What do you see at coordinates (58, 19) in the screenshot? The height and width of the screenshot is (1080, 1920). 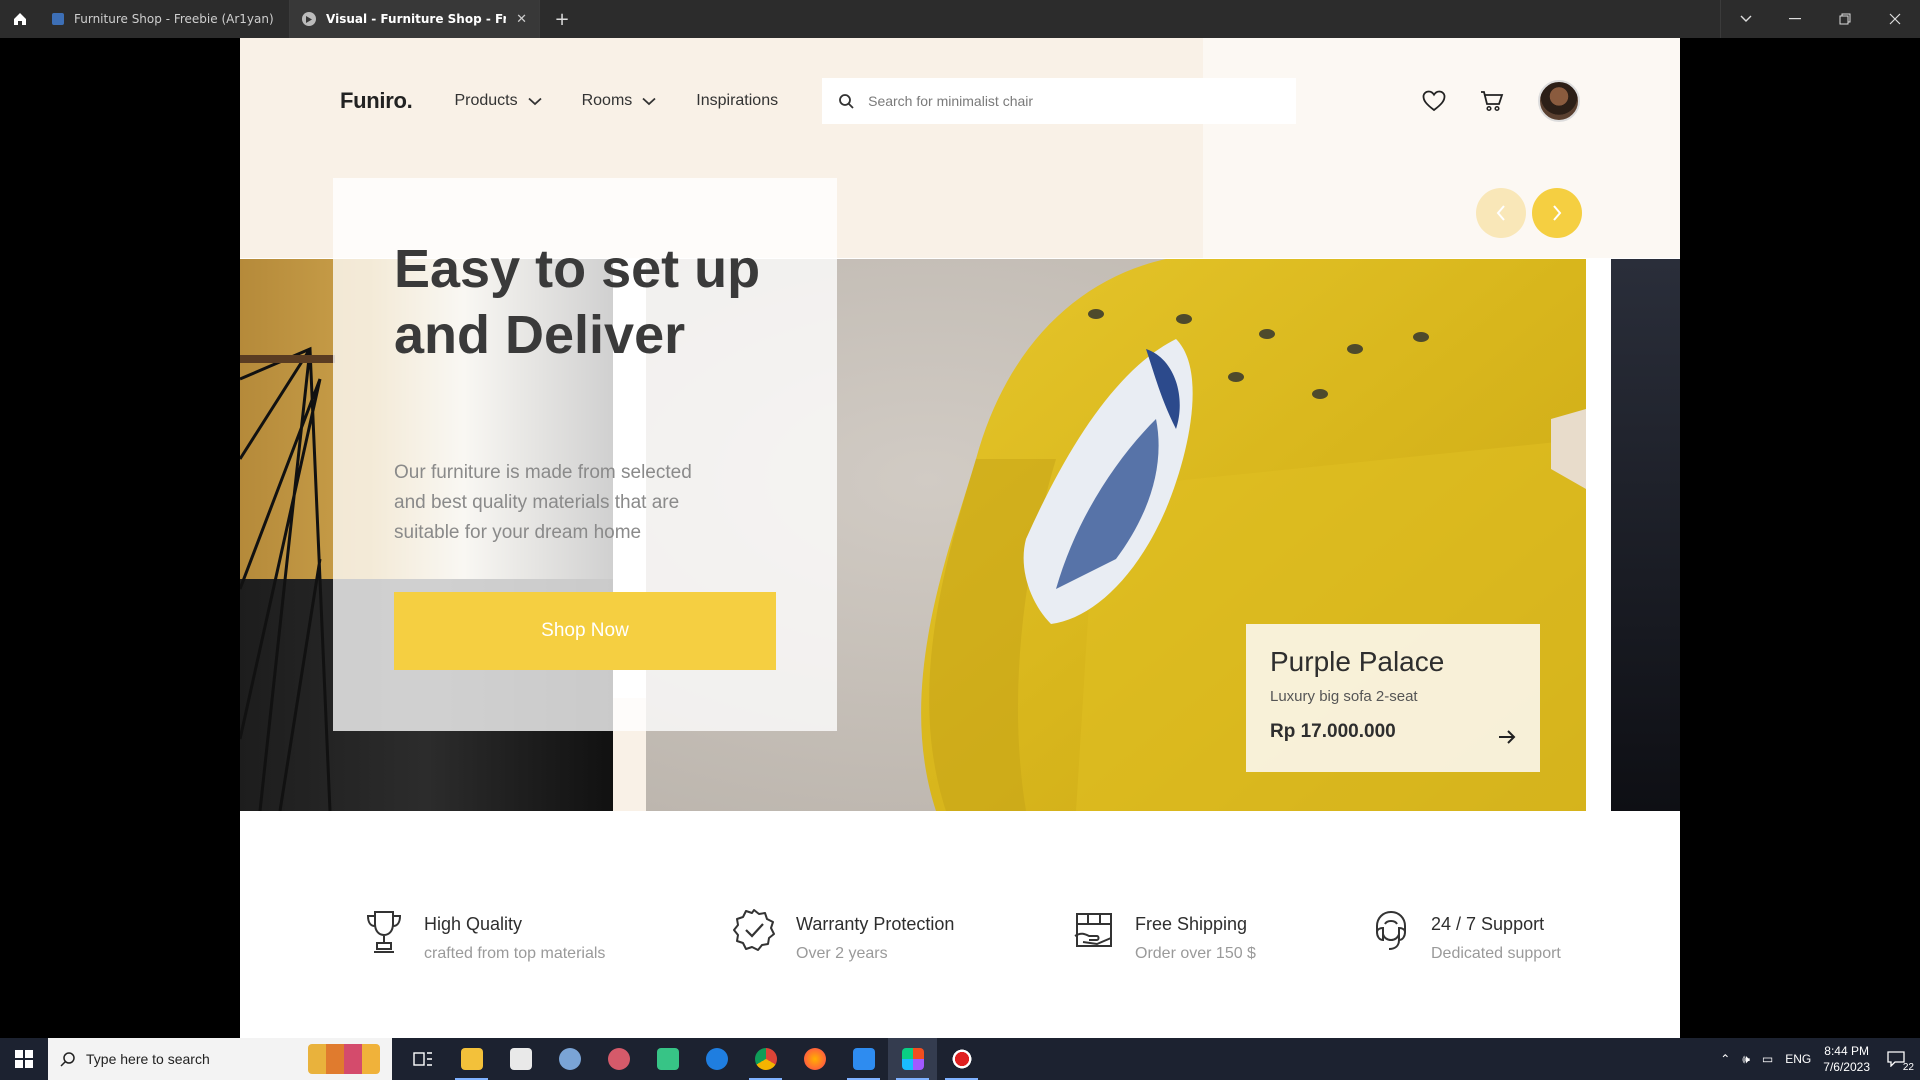 I see `file-icon` at bounding box center [58, 19].